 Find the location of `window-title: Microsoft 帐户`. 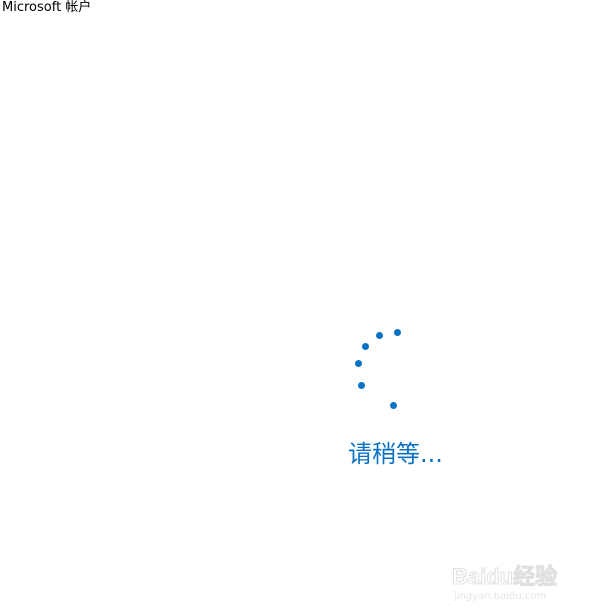

window-title: Microsoft 帐户 is located at coordinates (47, 7).